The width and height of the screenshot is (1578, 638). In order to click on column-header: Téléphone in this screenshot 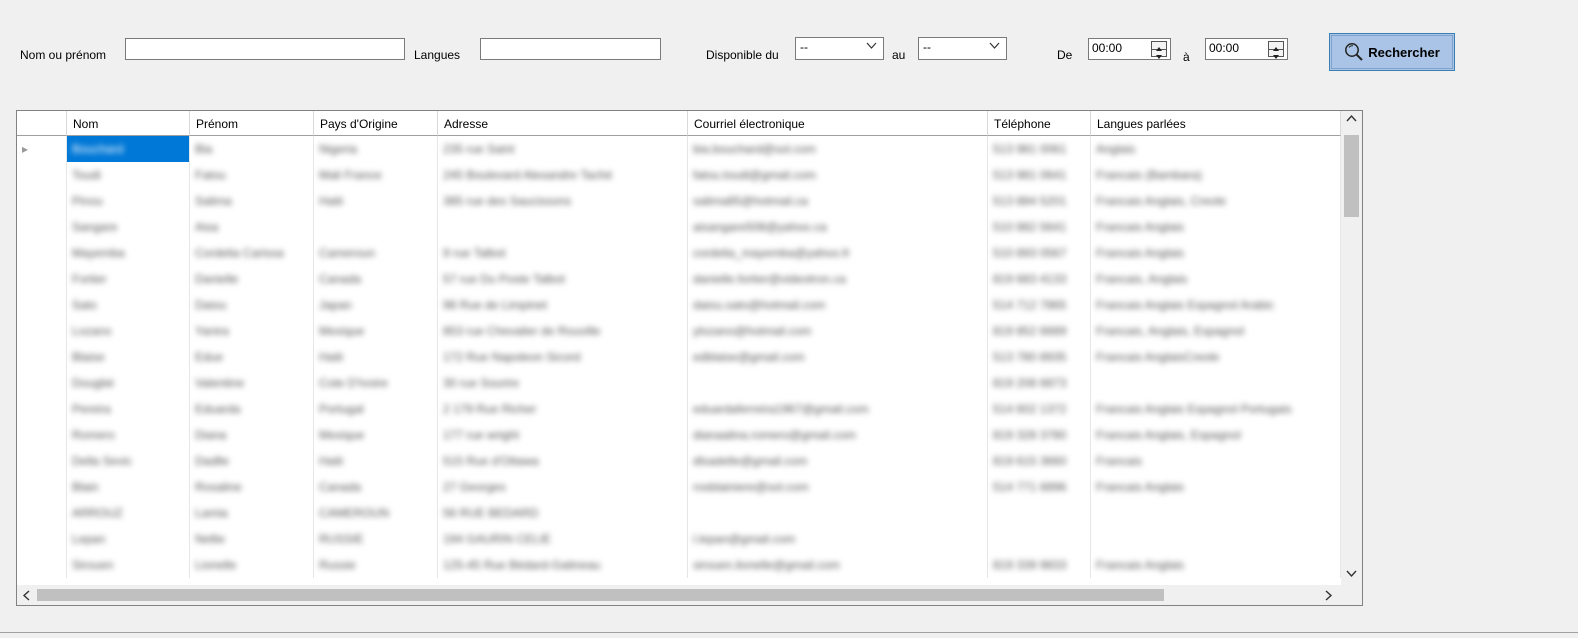, I will do `click(1039, 123)`.